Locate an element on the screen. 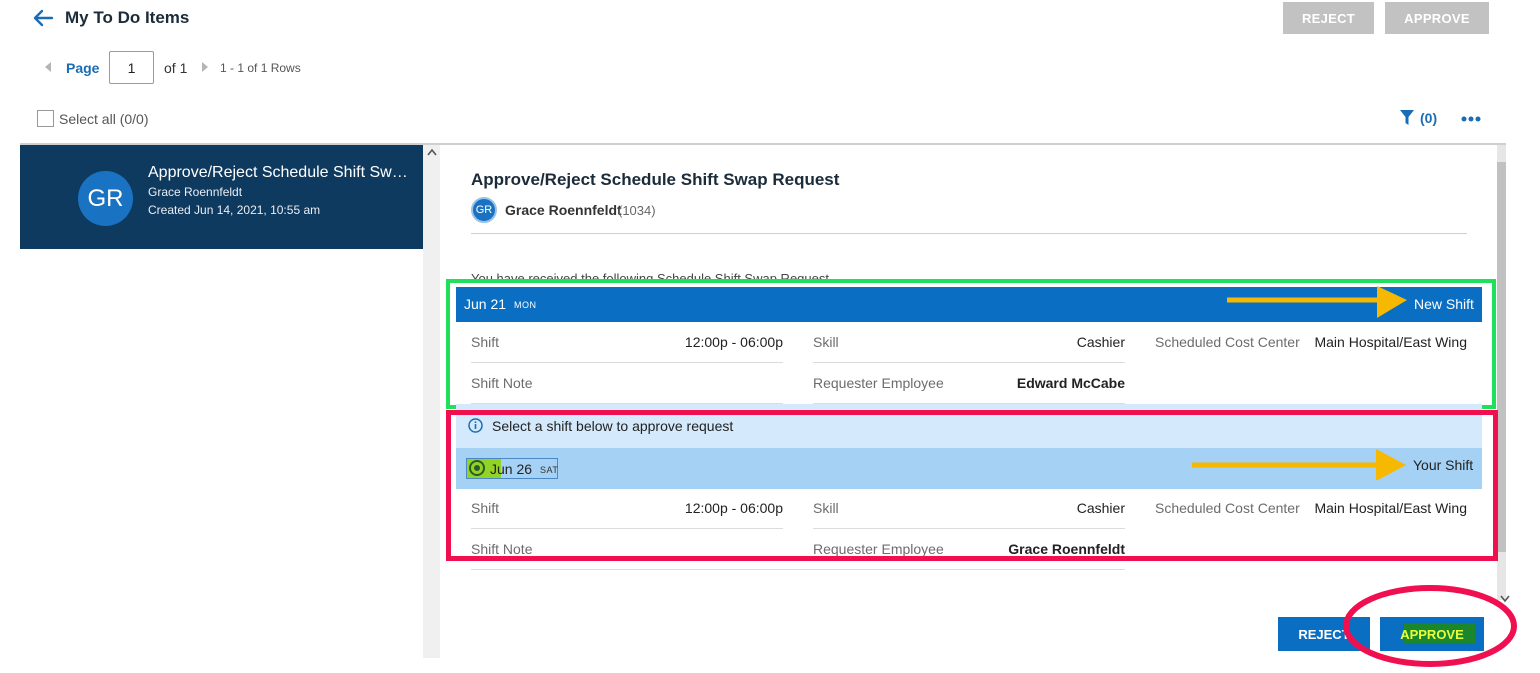  requester-name: Grace Roennfeldt is located at coordinates (563, 210).